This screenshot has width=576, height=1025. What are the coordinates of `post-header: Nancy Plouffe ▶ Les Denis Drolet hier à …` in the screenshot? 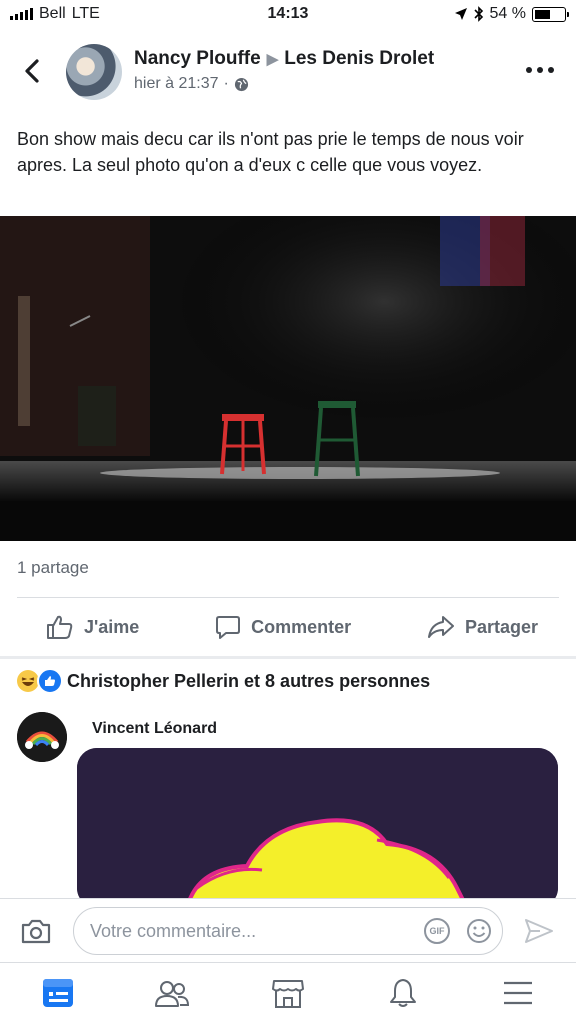 It's located at (288, 73).